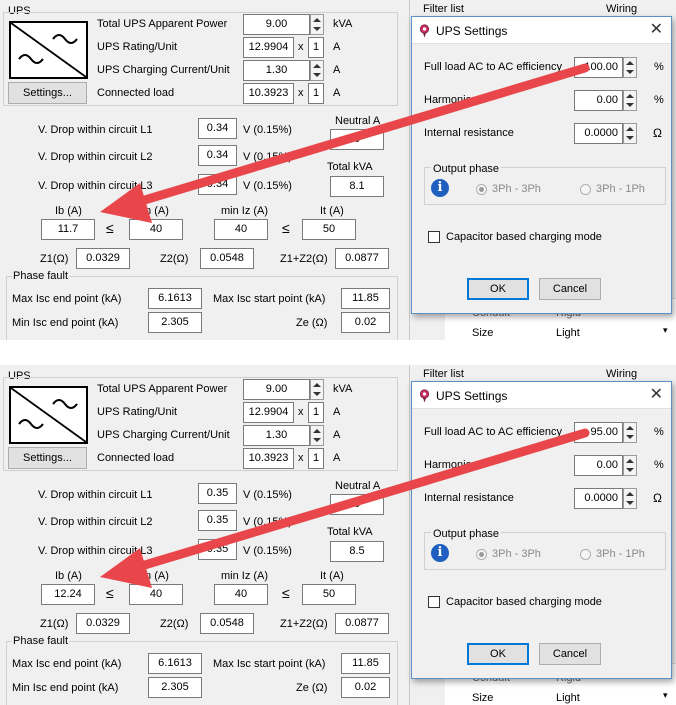  What do you see at coordinates (267, 186) in the screenshot?
I see `vdrop-l3-percent: V (0.15%)` at bounding box center [267, 186].